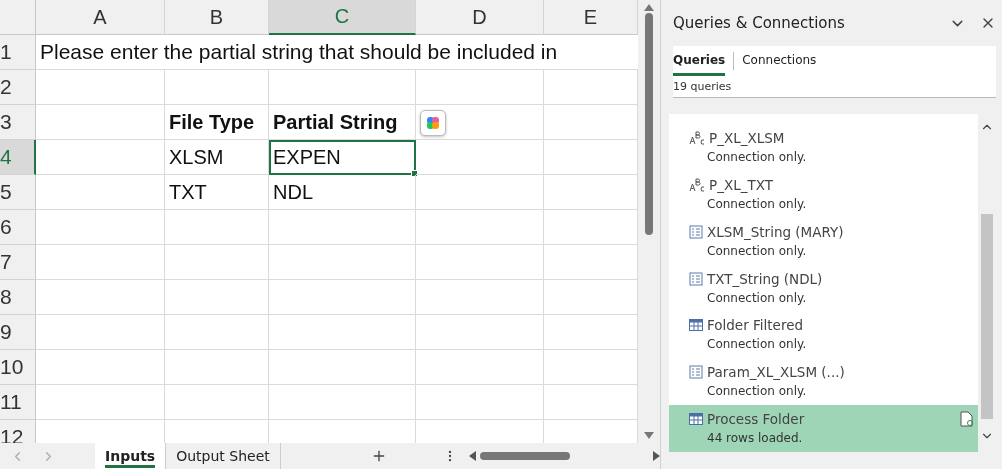 Image resolution: width=1002 pixels, height=469 pixels. Describe the element at coordinates (342, 17) in the screenshot. I see `column-header: C` at that location.